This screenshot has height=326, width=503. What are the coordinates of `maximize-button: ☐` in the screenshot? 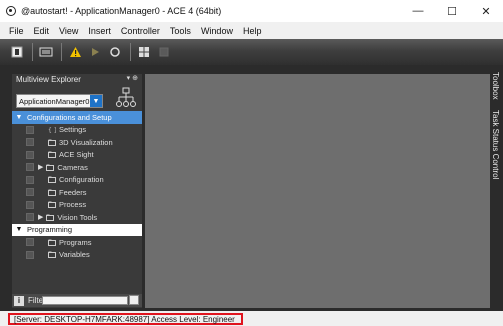 It's located at (452, 11).